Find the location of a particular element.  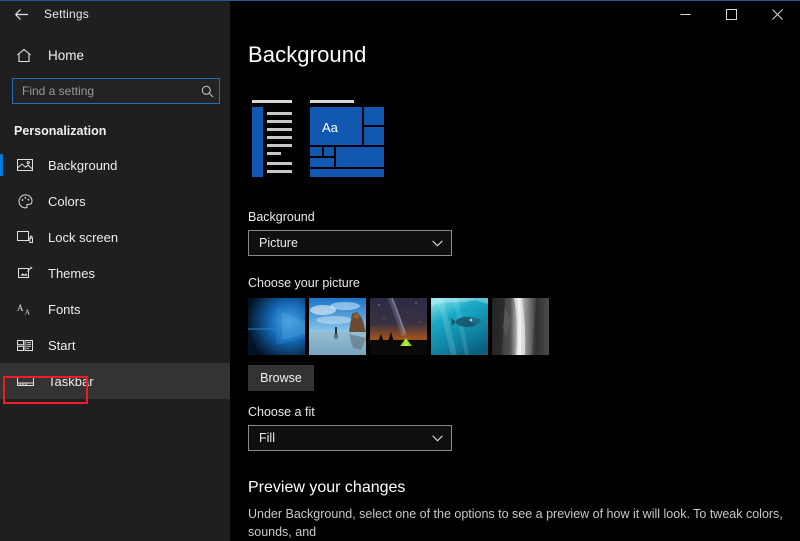

fit-label: Choose a fit is located at coordinates (281, 412).